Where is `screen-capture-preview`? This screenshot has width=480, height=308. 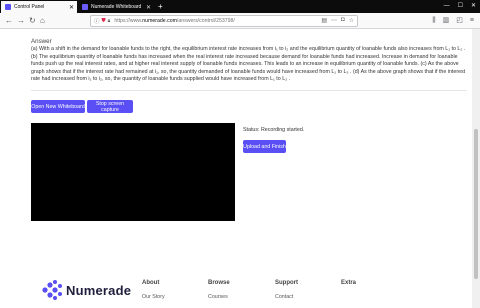 screen-capture-preview is located at coordinates (133, 172).